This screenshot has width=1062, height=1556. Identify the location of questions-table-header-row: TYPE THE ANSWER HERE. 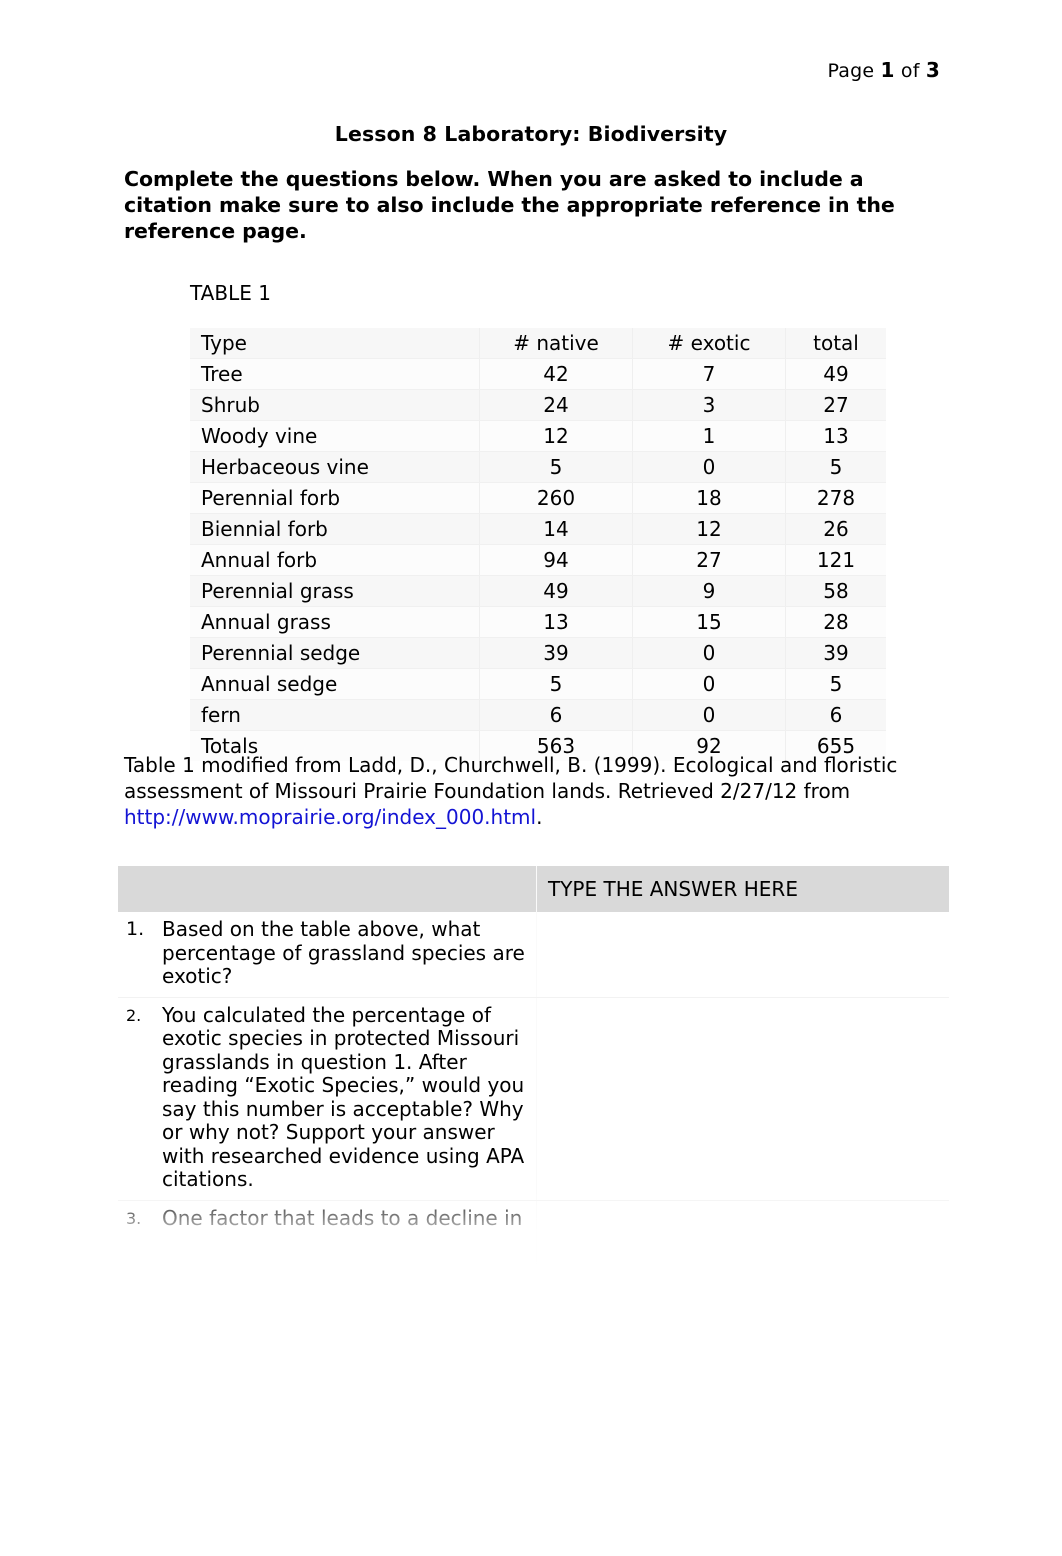
(533, 889).